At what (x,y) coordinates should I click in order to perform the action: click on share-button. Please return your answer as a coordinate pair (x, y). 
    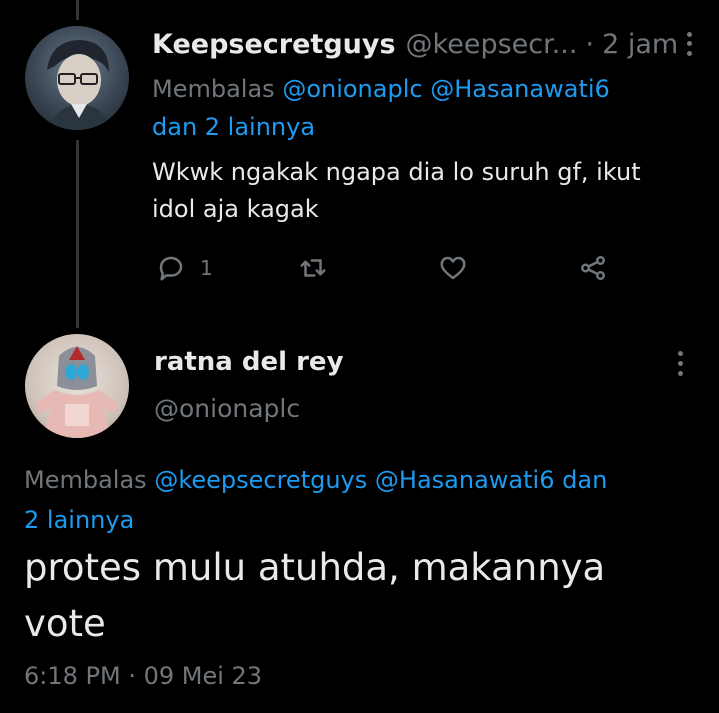
    Looking at the image, I should click on (593, 268).